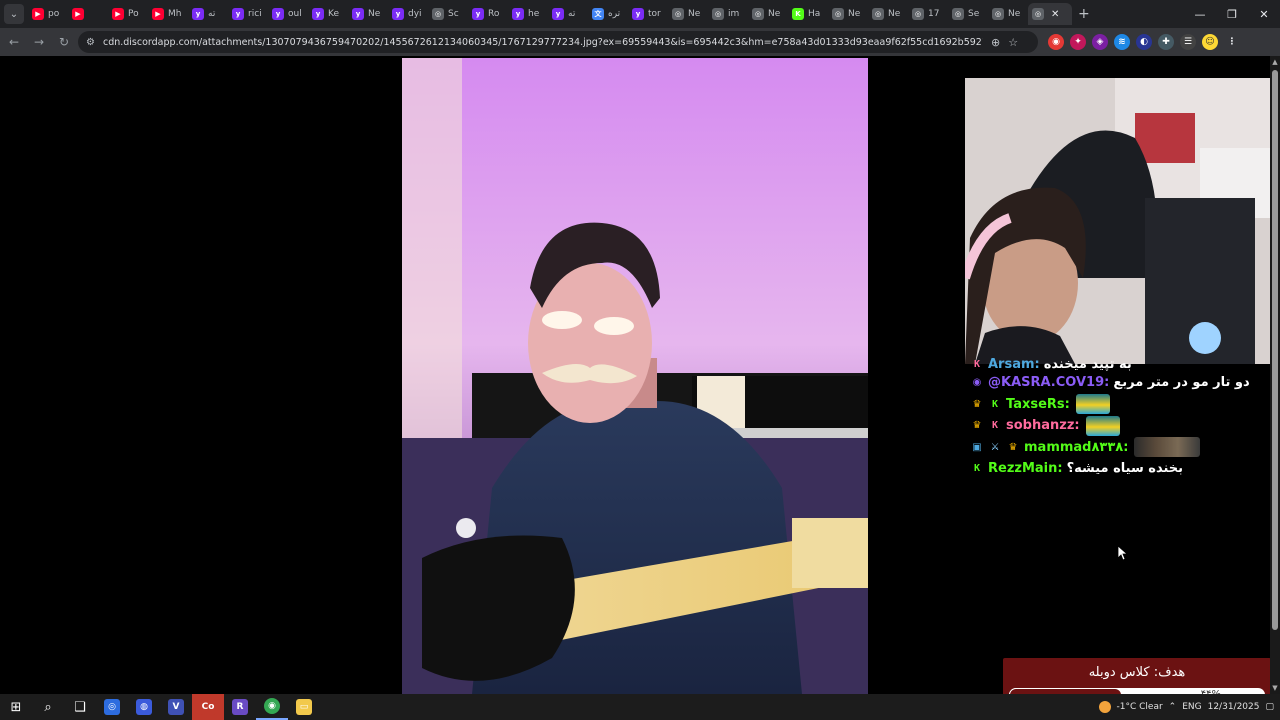 This screenshot has height=720, width=1280. I want to click on crown-badge-icon: ♛, so click(977, 404).